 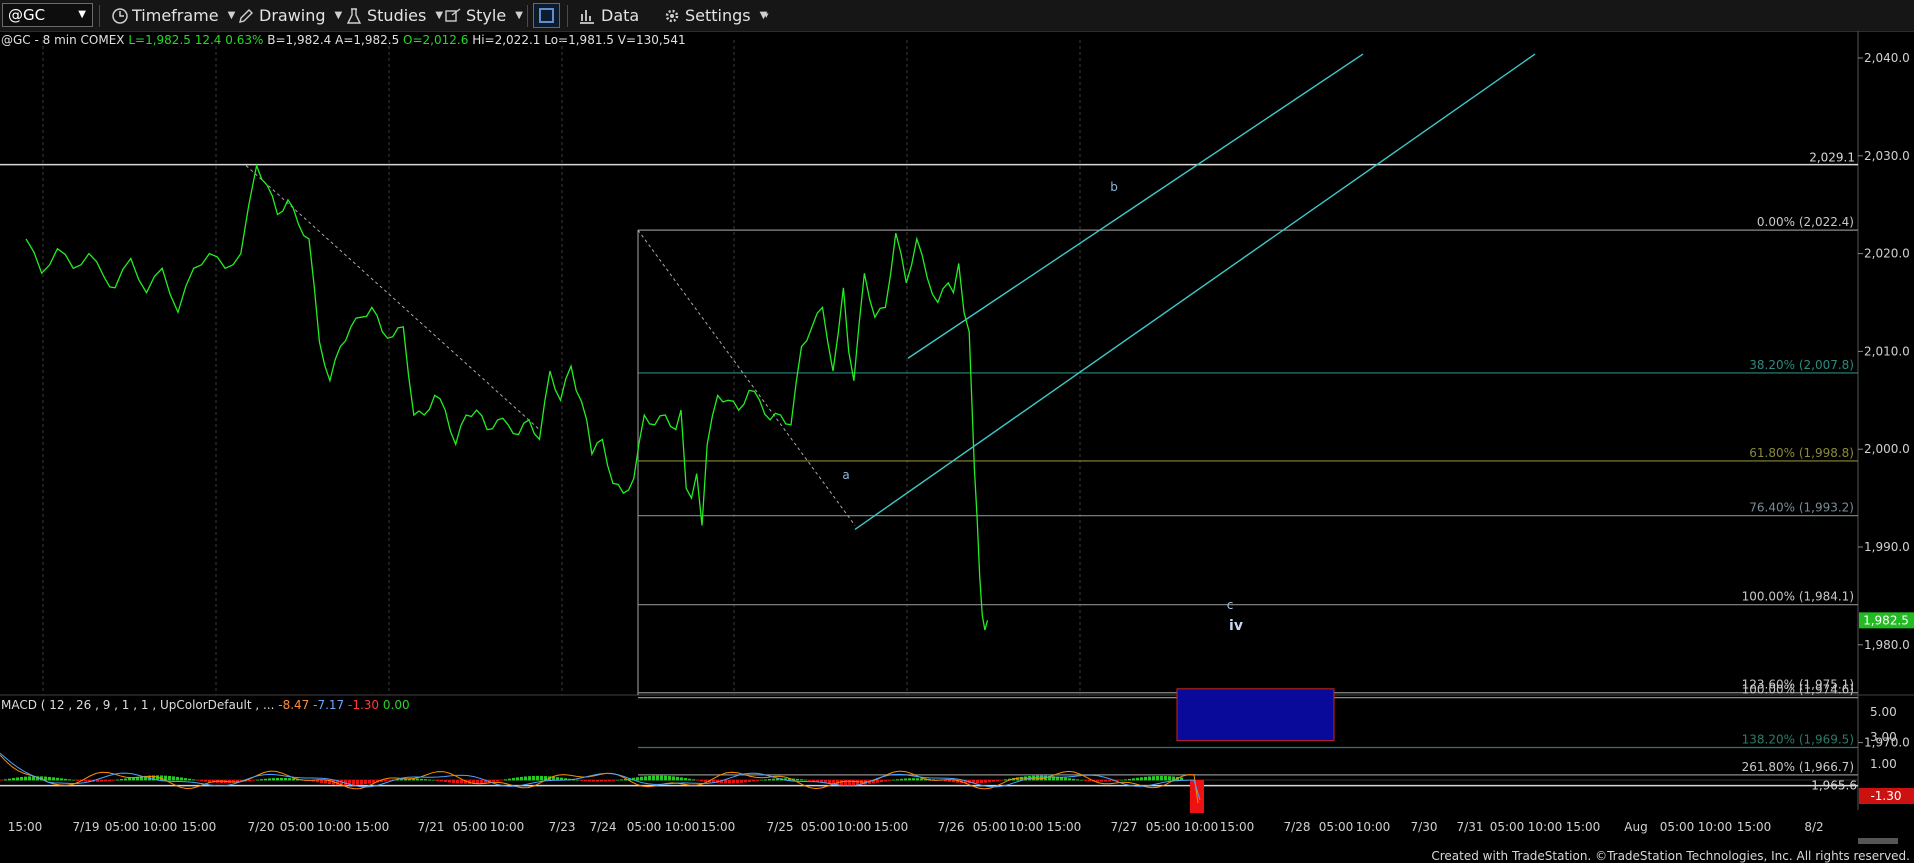 I want to click on time-tick-label: 7/20, so click(x=261, y=827).